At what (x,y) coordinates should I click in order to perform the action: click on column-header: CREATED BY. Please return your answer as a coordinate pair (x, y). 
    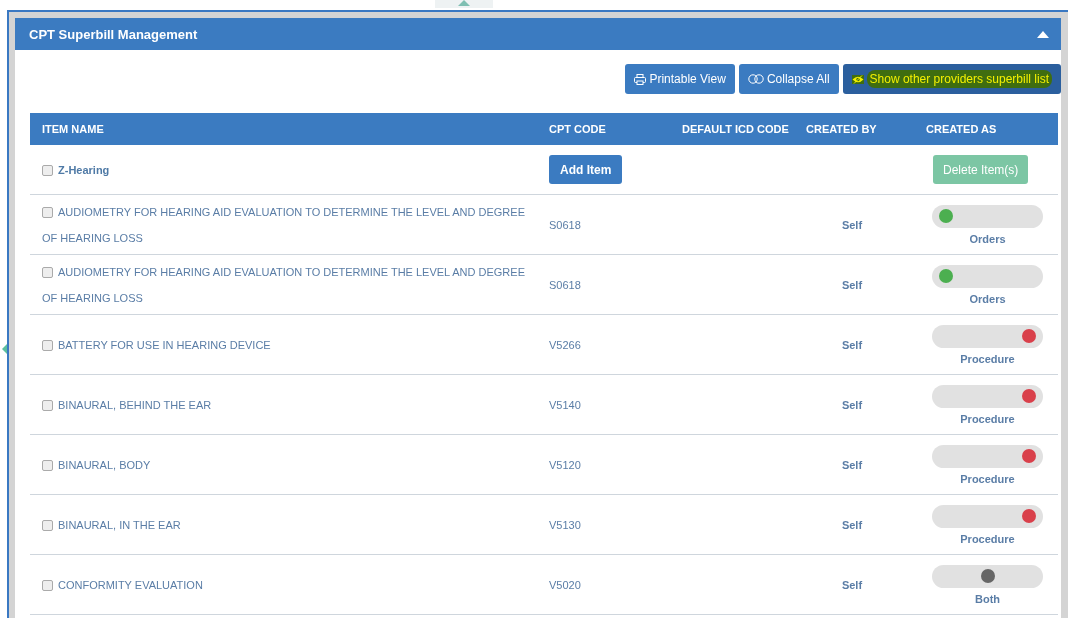
    Looking at the image, I should click on (841, 129).